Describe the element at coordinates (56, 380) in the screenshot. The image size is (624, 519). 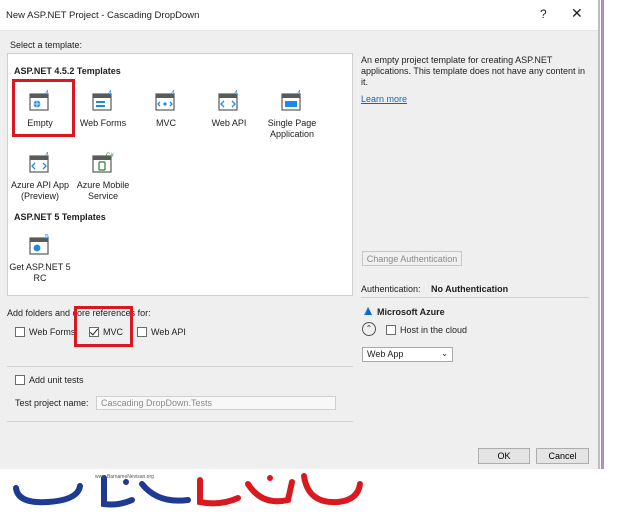
I see `add-unit-tests-label: Add unit tests` at that location.